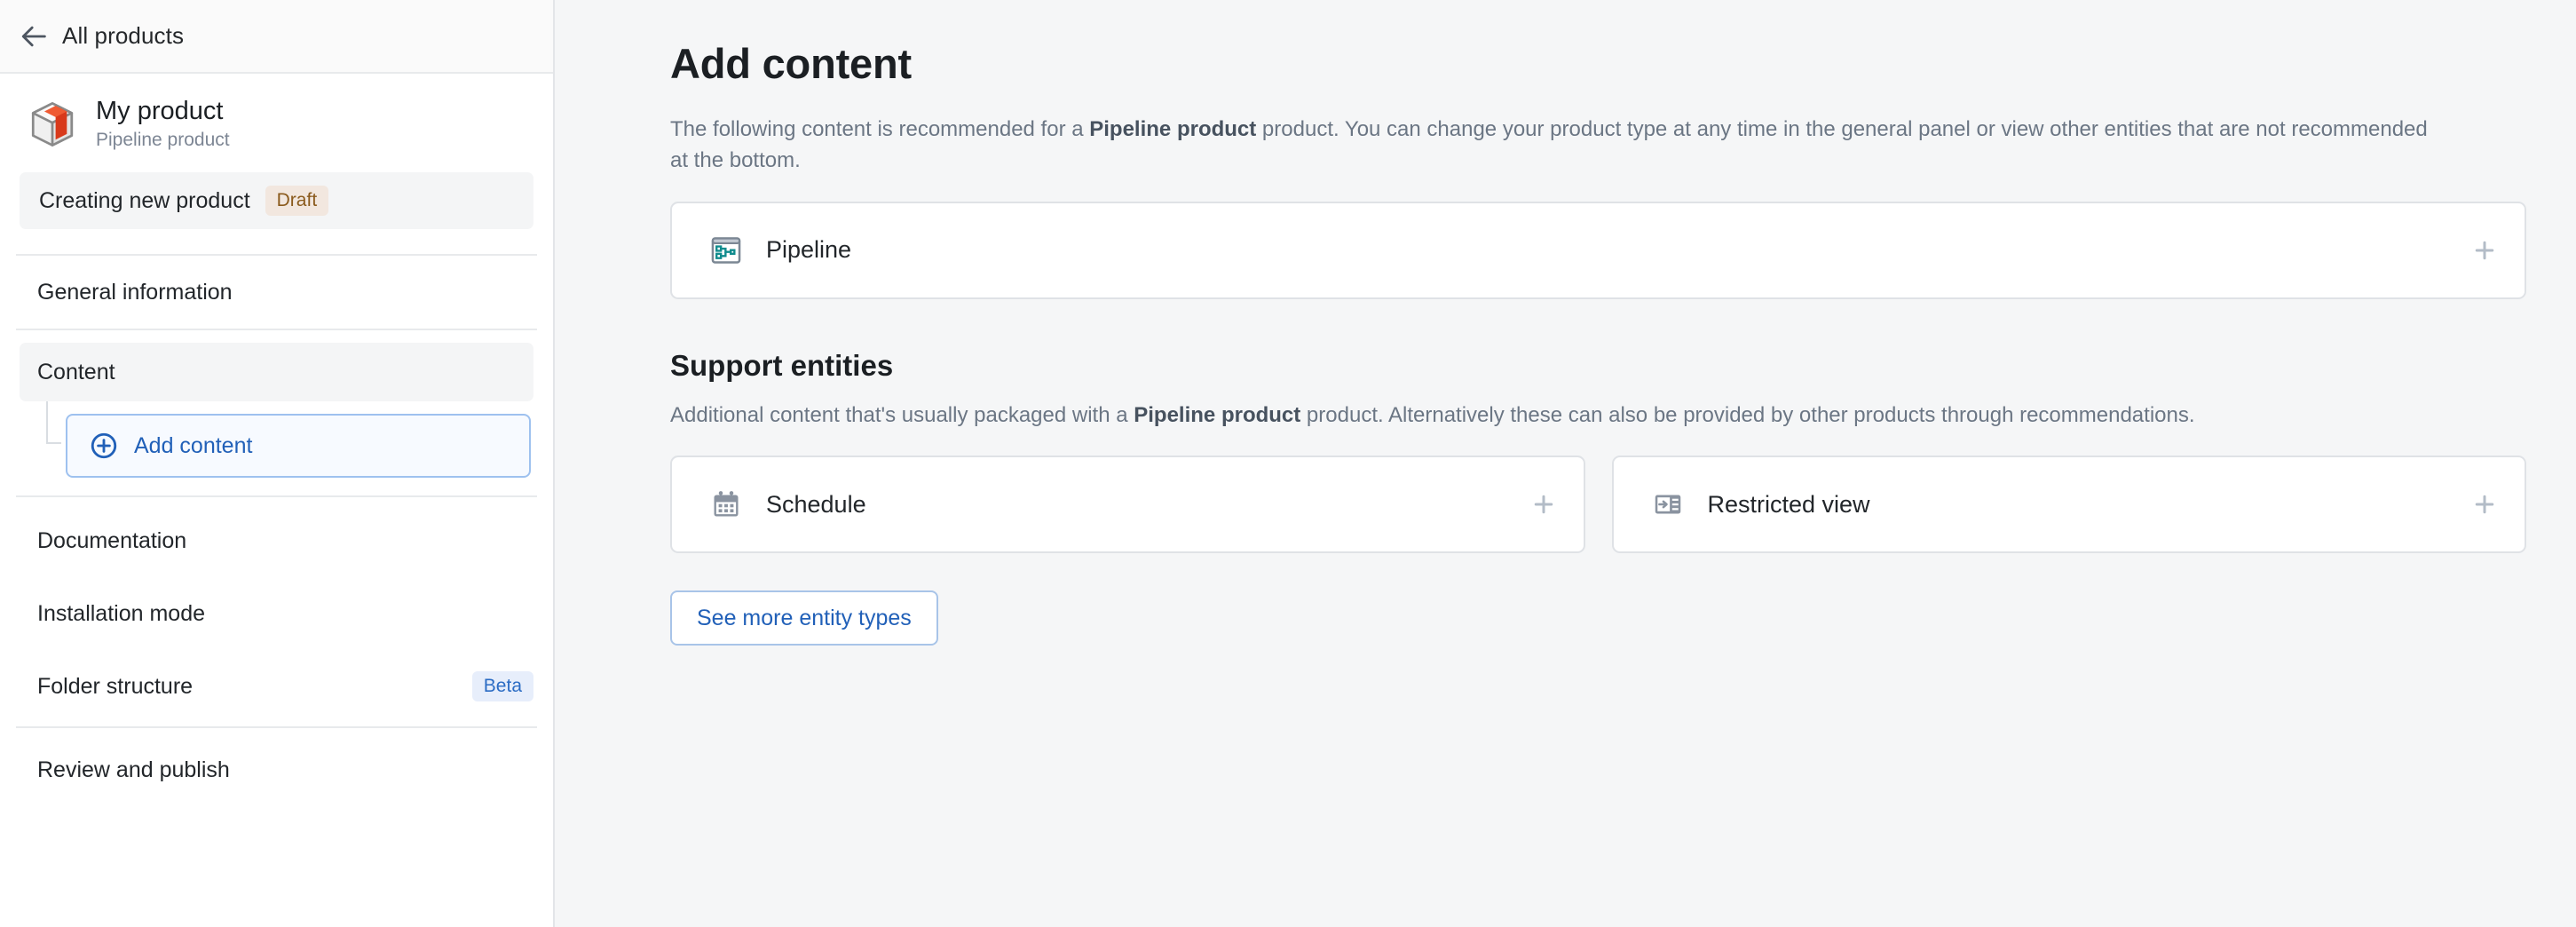 The width and height of the screenshot is (2576, 927). What do you see at coordinates (123, 35) in the screenshot?
I see `back-link-label: All products` at bounding box center [123, 35].